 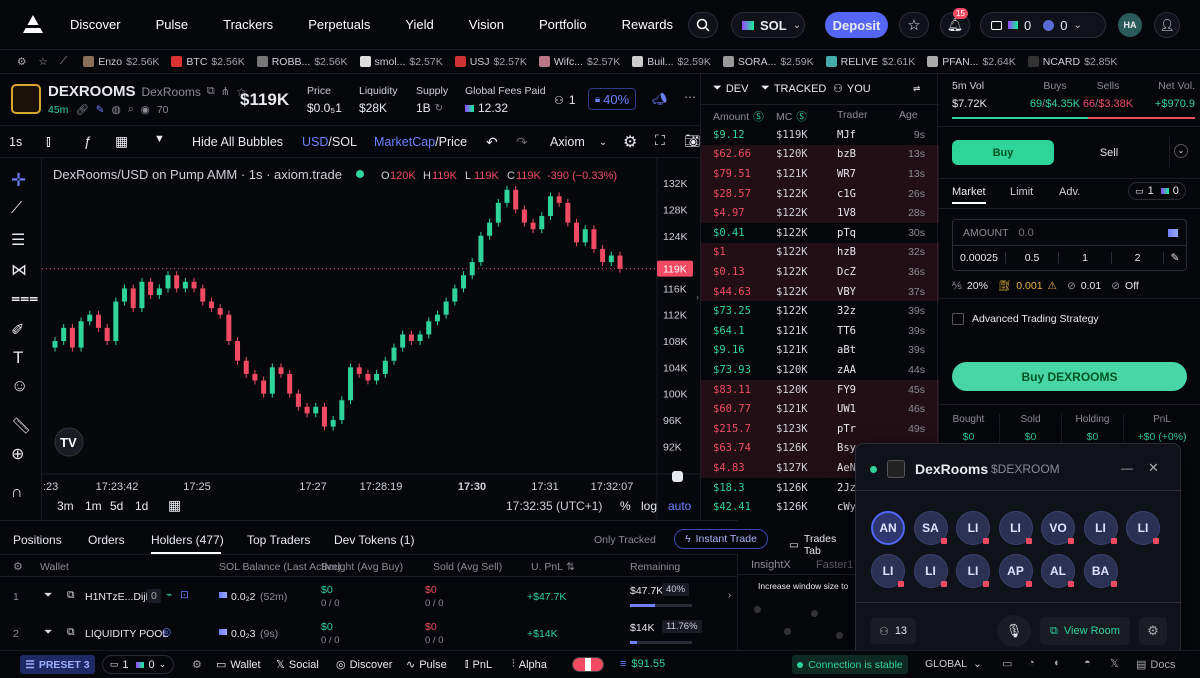 I want to click on layout-icon: ▭, so click(x=1007, y=663).